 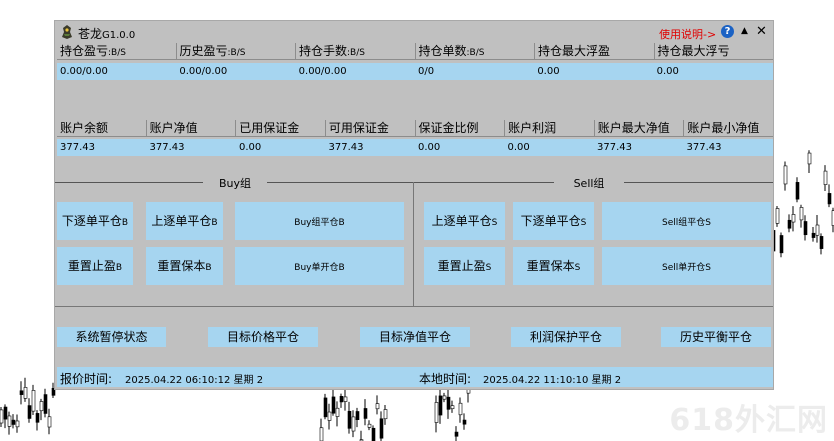 I want to click on sell-close-down-one-by-one-button: 下逐单平仓S, so click(x=553, y=221).